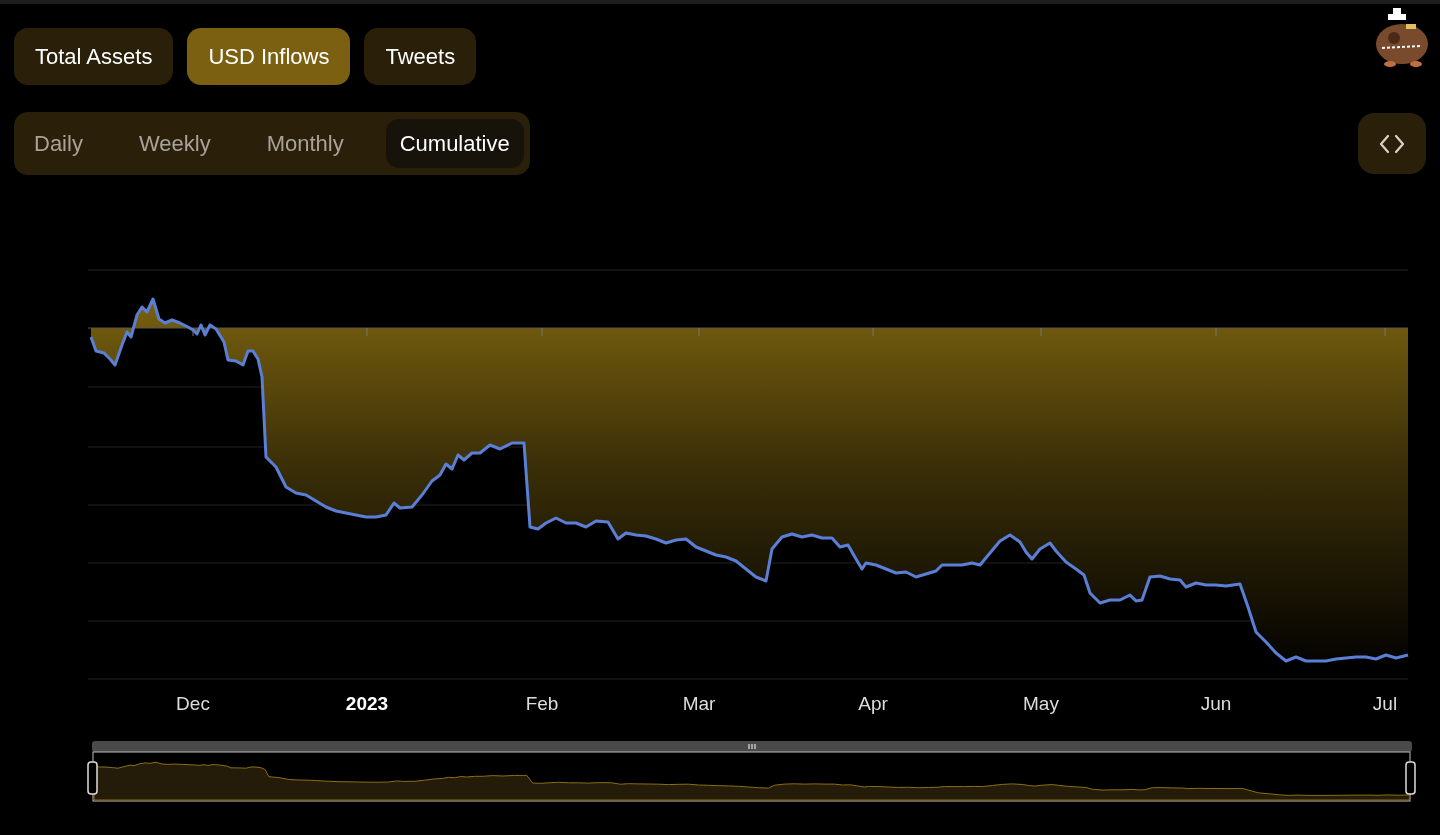 The height and width of the screenshot is (835, 1440). I want to click on grip-icon, so click(752, 746).